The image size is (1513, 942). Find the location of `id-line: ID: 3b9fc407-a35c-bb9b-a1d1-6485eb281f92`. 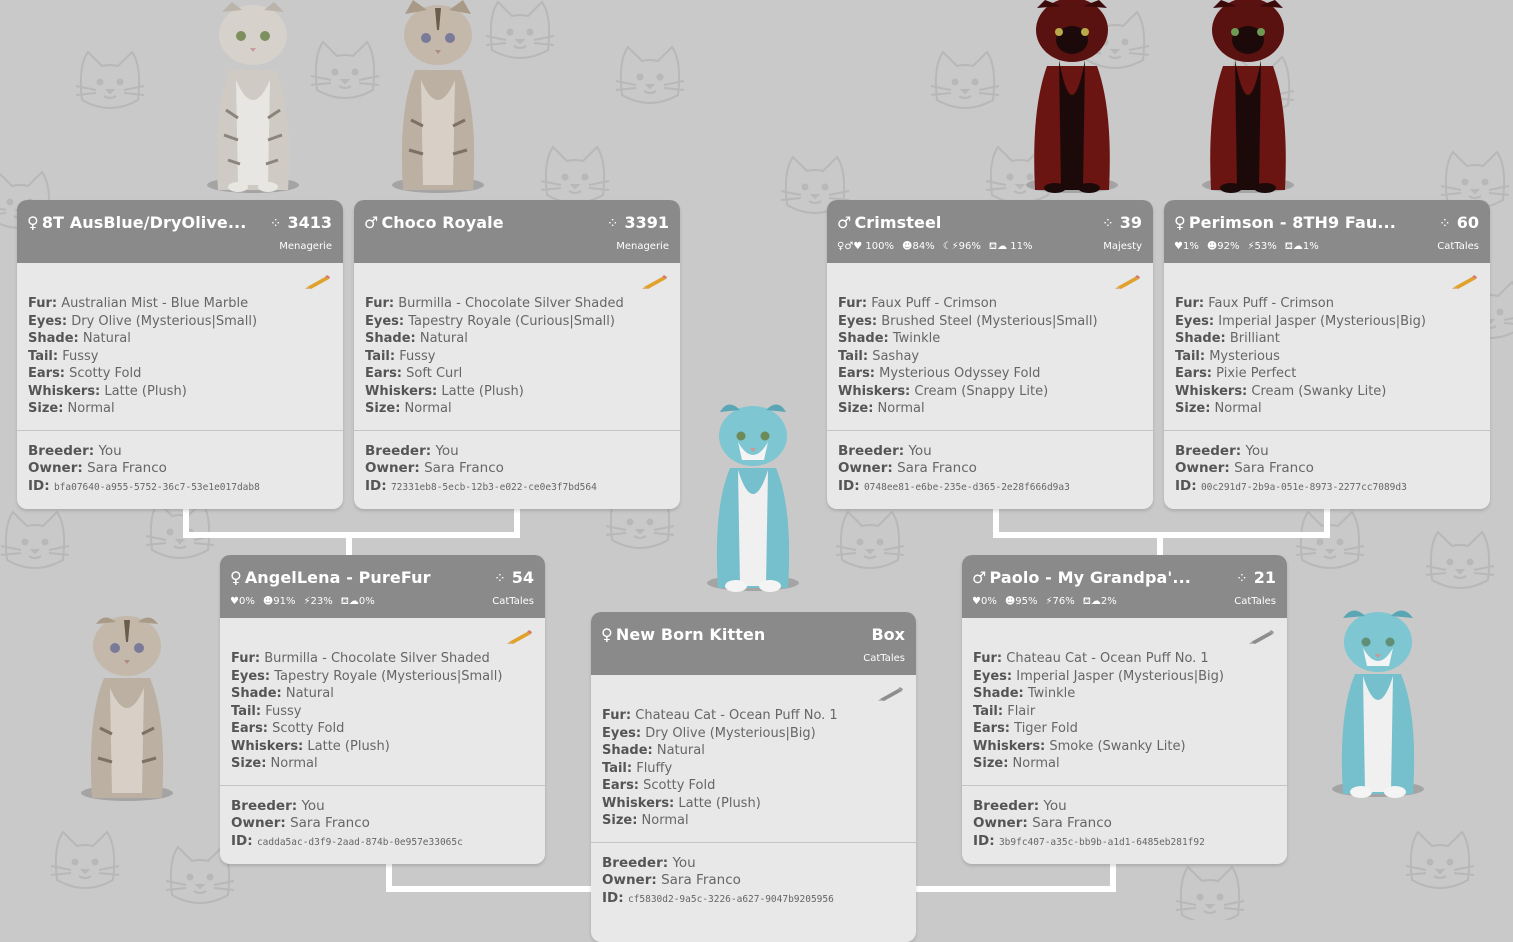

id-line: ID: 3b9fc407-a35c-bb9b-a1d1-6485eb281f92 is located at coordinates (1089, 840).